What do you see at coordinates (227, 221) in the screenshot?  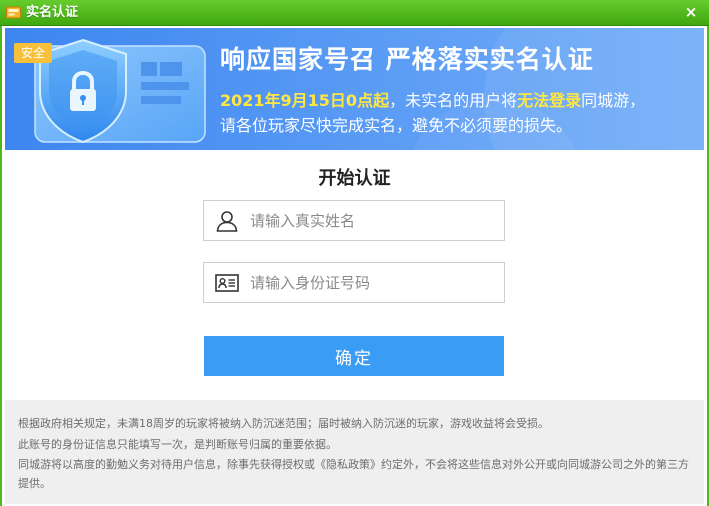 I see `user-icon` at bounding box center [227, 221].